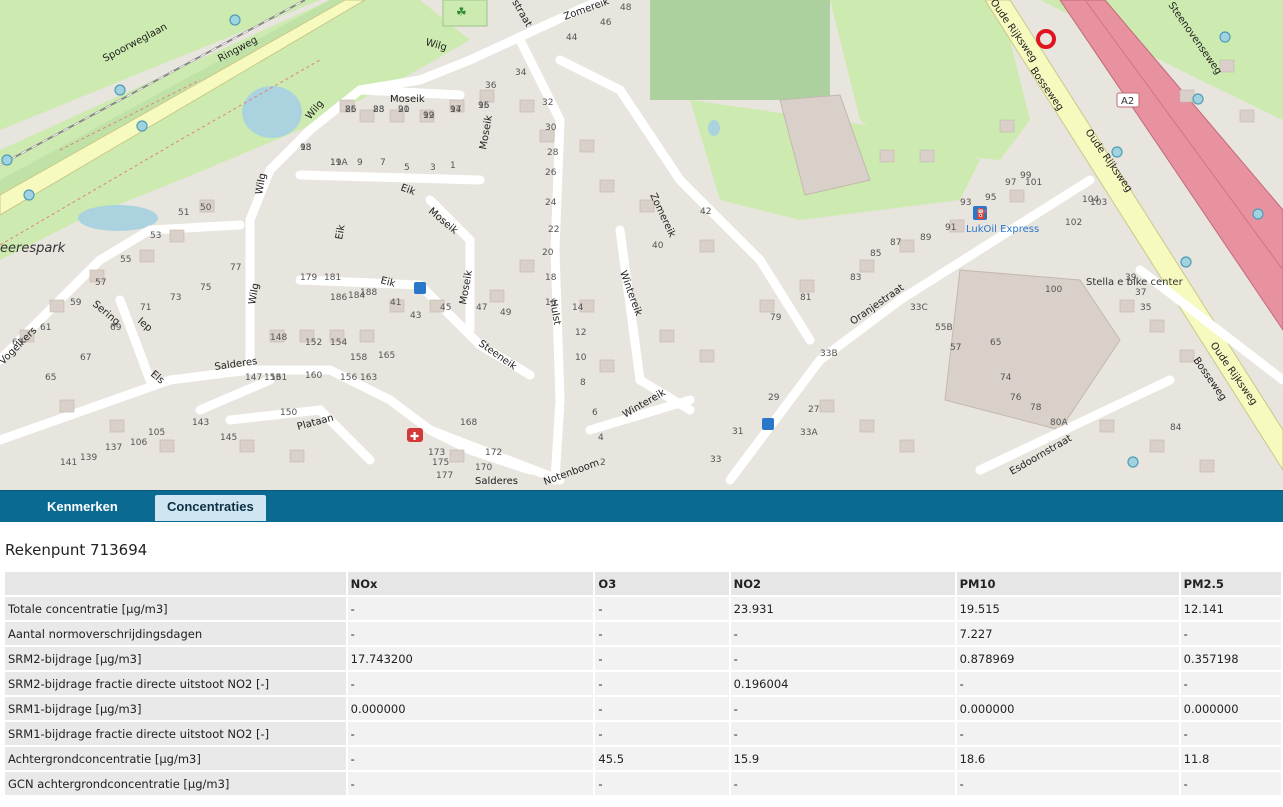 The image size is (1283, 807). I want to click on selected-point-marker, so click(1046, 39).